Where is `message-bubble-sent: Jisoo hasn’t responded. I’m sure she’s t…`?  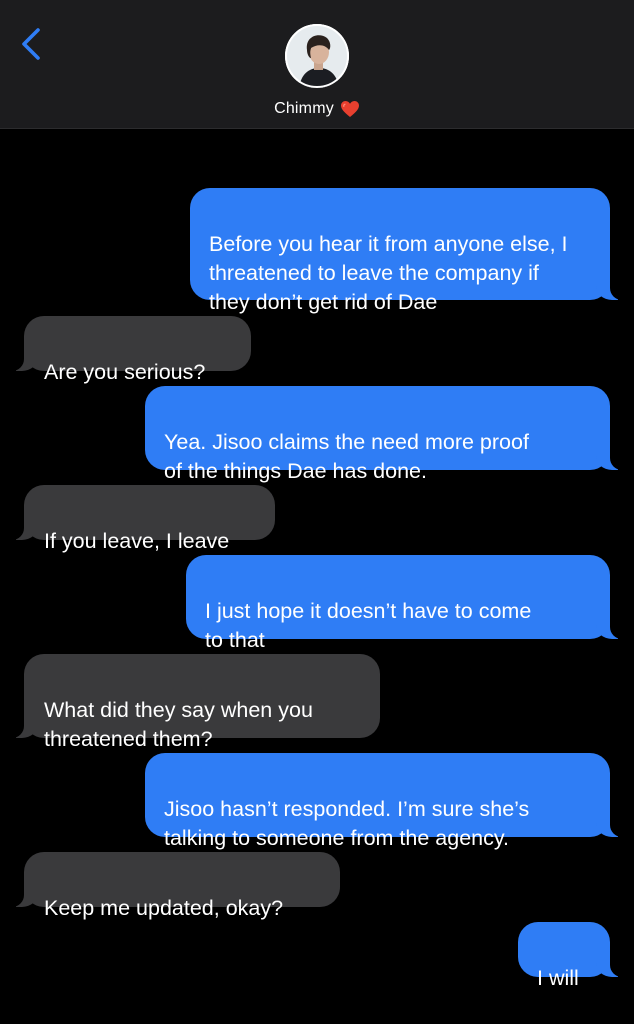 message-bubble-sent: Jisoo hasn’t responded. I’m sure she’s t… is located at coordinates (389, 801).